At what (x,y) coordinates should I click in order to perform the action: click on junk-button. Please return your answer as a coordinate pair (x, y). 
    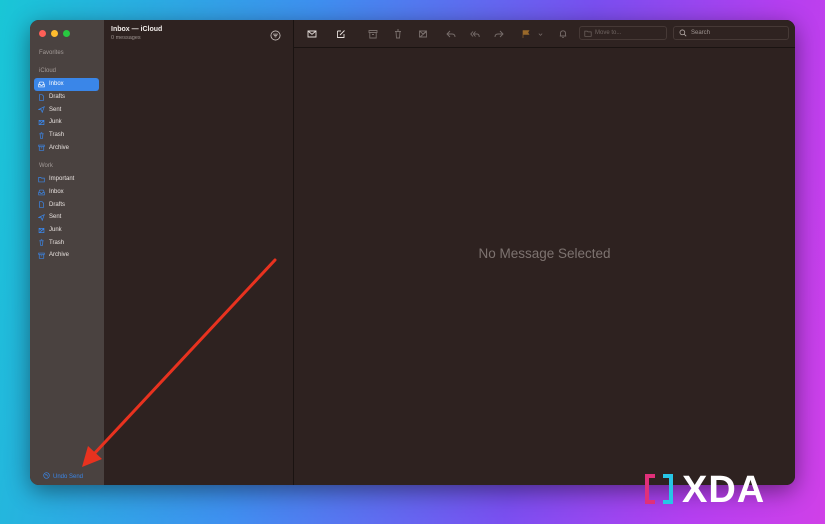
    Looking at the image, I should click on (423, 34).